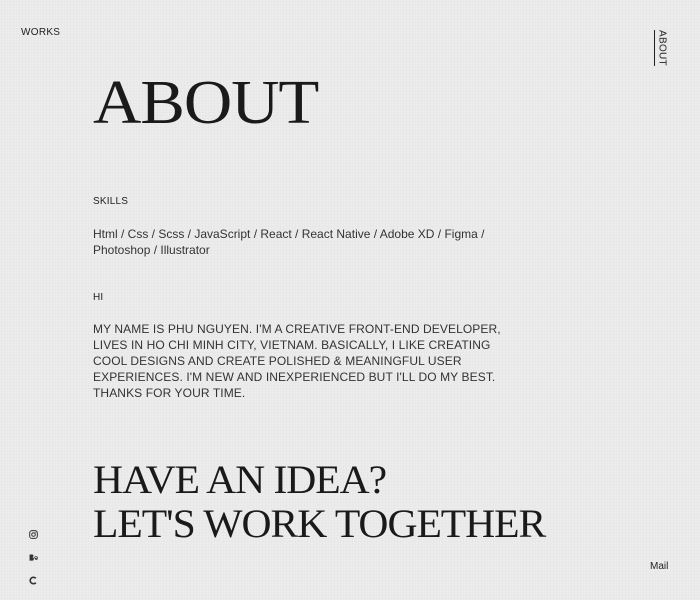 The image size is (700, 600). Describe the element at coordinates (33, 534) in the screenshot. I see `instagram-icon` at that location.